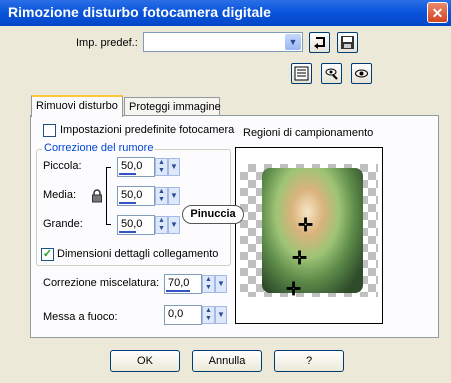 The image size is (451, 383). What do you see at coordinates (161, 196) in the screenshot?
I see `media-spinner: ▲ ▼` at bounding box center [161, 196].